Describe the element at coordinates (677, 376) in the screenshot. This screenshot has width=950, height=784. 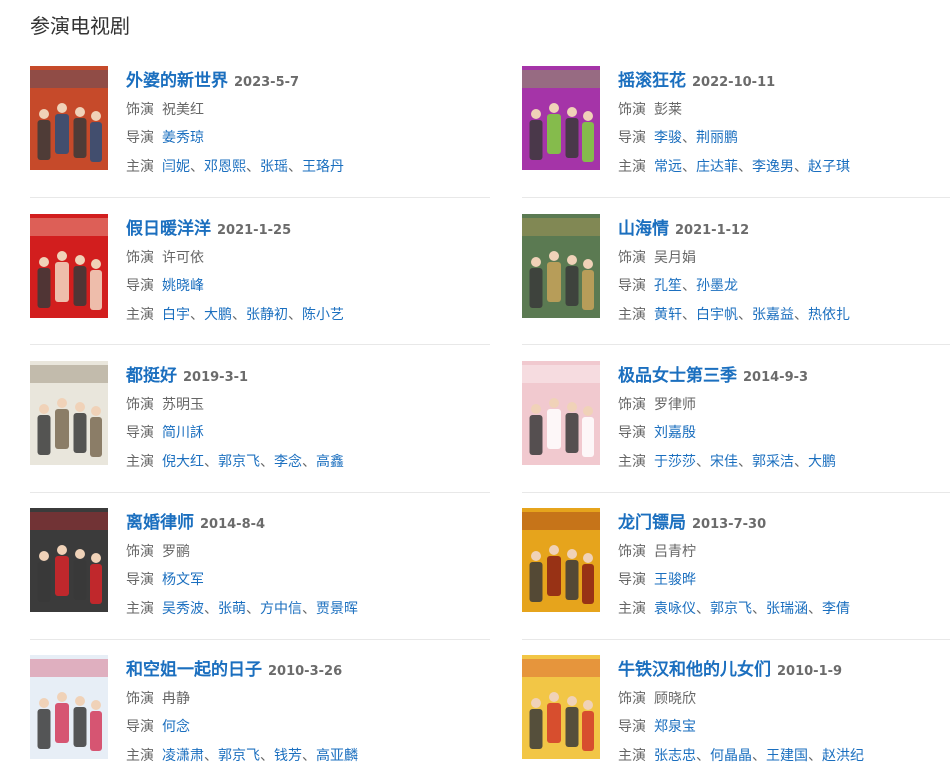
I see `drama-title-link: 极品女士第三季` at that location.